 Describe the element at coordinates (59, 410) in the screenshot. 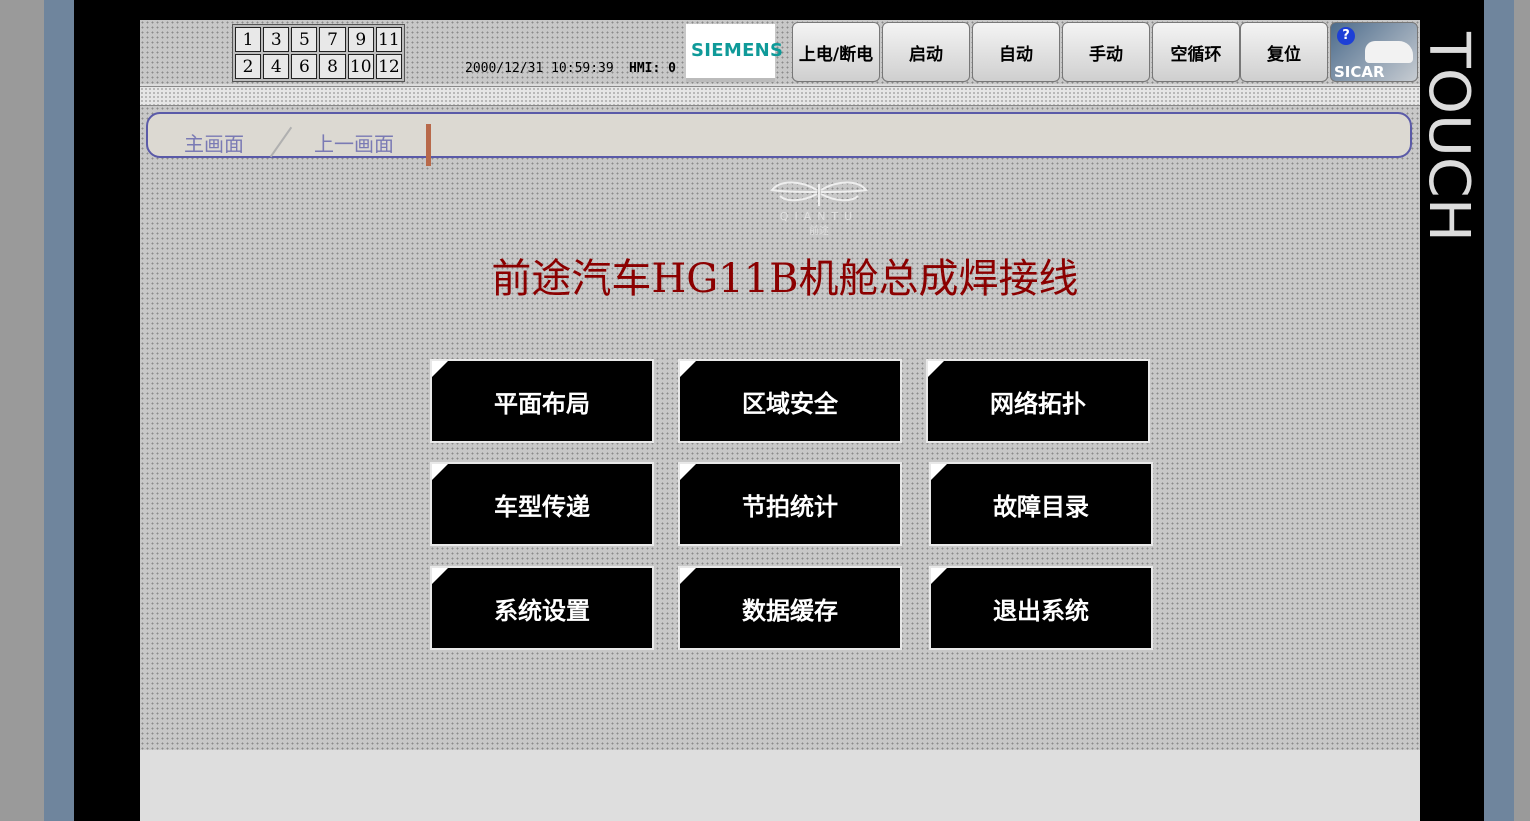

I see `frame-left-bezel` at that location.